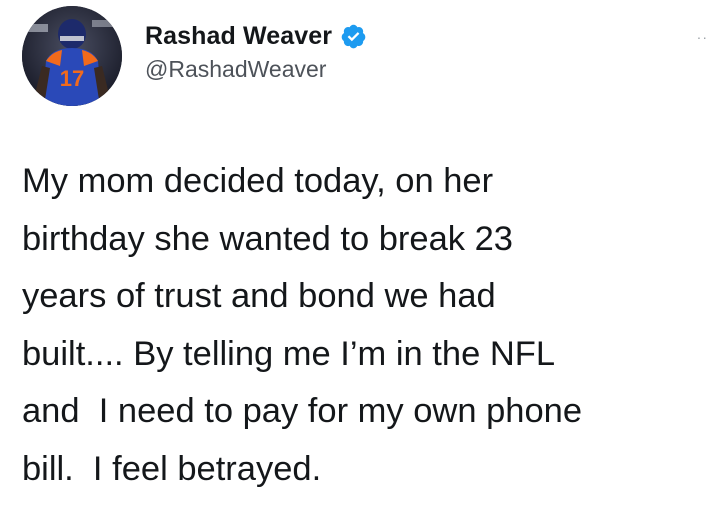 Image resolution: width=716 pixels, height=506 pixels. What do you see at coordinates (235, 69) in the screenshot?
I see `author-handle: @RashadWeaver` at bounding box center [235, 69].